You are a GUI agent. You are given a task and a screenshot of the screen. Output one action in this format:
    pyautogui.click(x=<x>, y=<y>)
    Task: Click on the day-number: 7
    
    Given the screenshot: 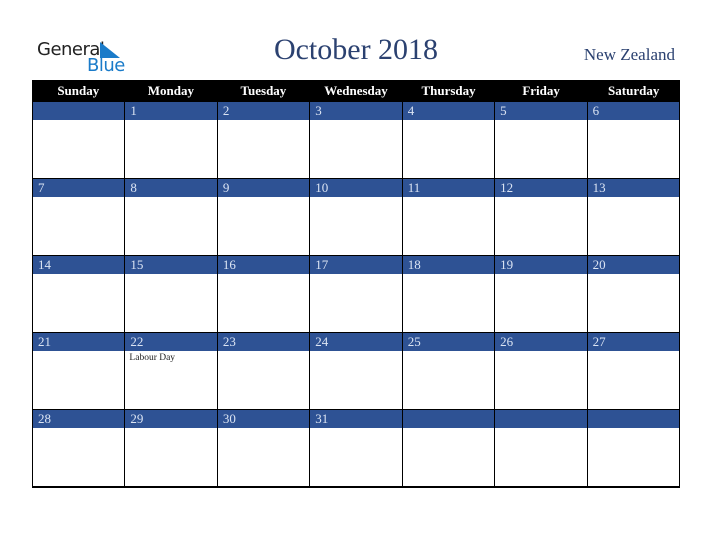 What is the action you would take?
    pyautogui.click(x=79, y=188)
    